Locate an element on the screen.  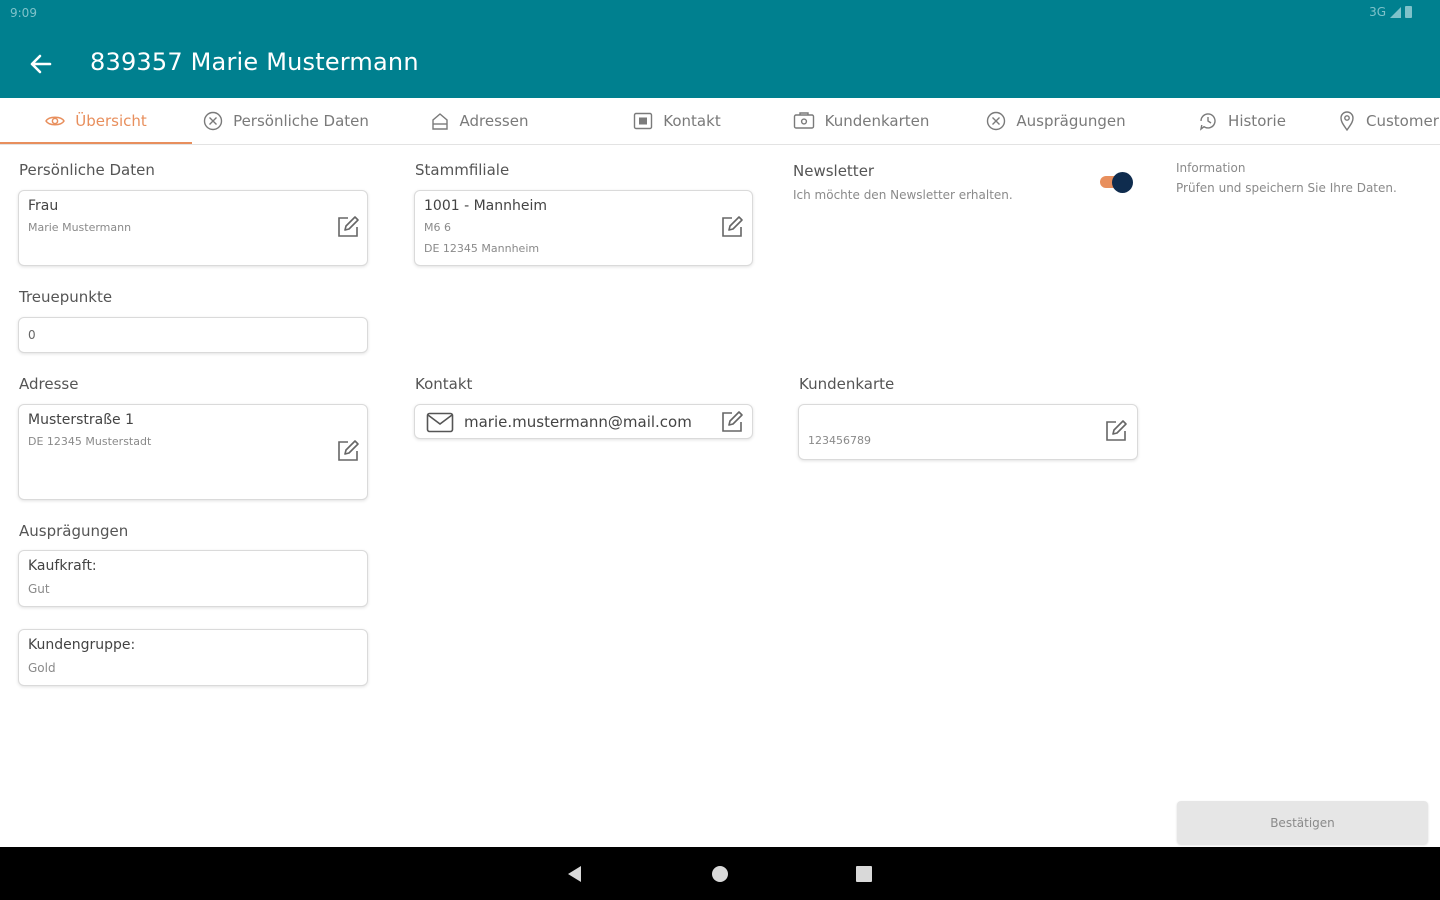
edit-customer-card-button is located at coordinates (1116, 431).